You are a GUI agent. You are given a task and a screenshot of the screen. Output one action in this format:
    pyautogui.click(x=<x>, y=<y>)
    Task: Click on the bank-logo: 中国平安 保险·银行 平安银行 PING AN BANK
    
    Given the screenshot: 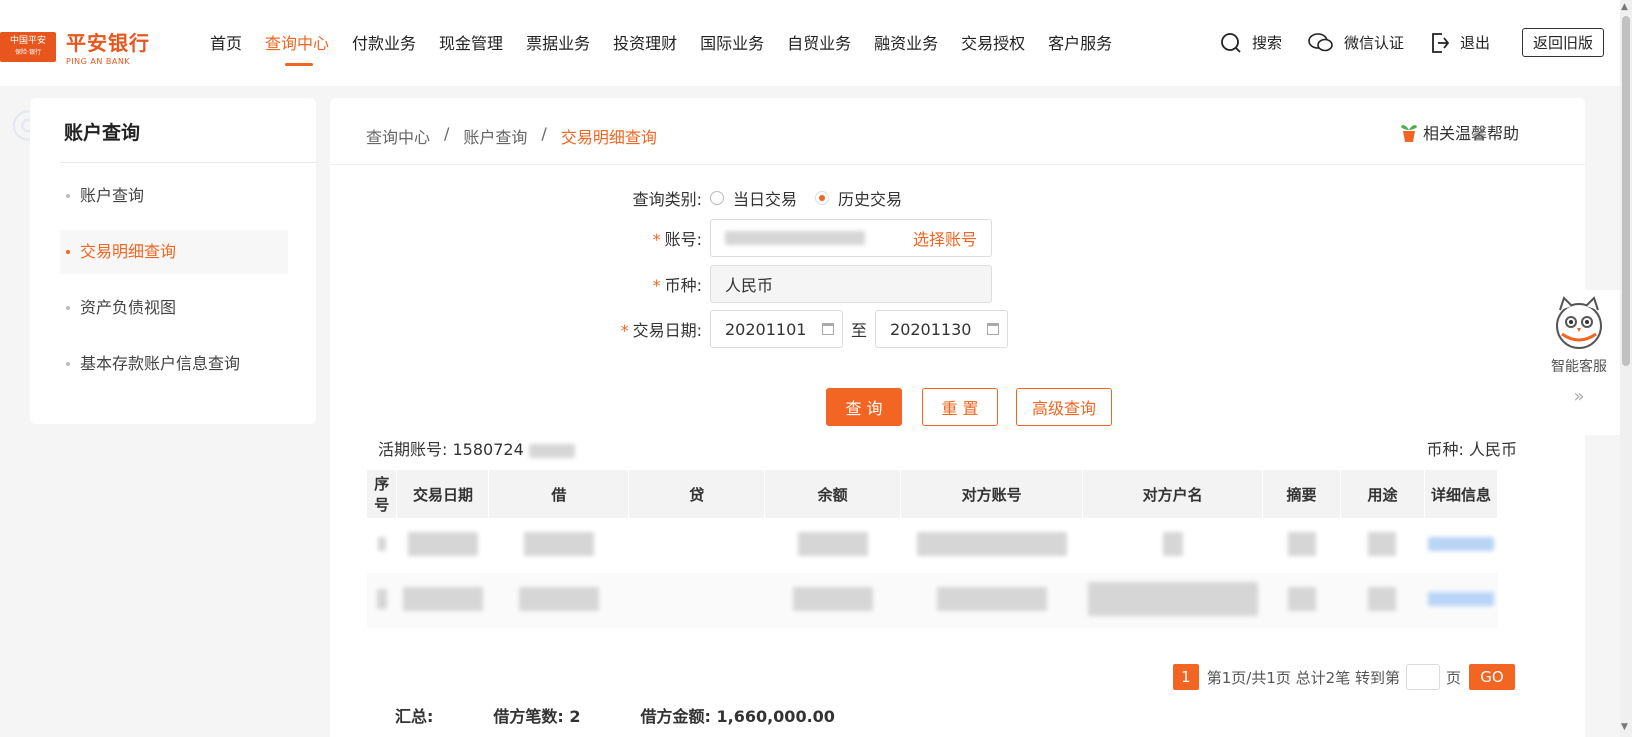 What is the action you would take?
    pyautogui.click(x=75, y=46)
    